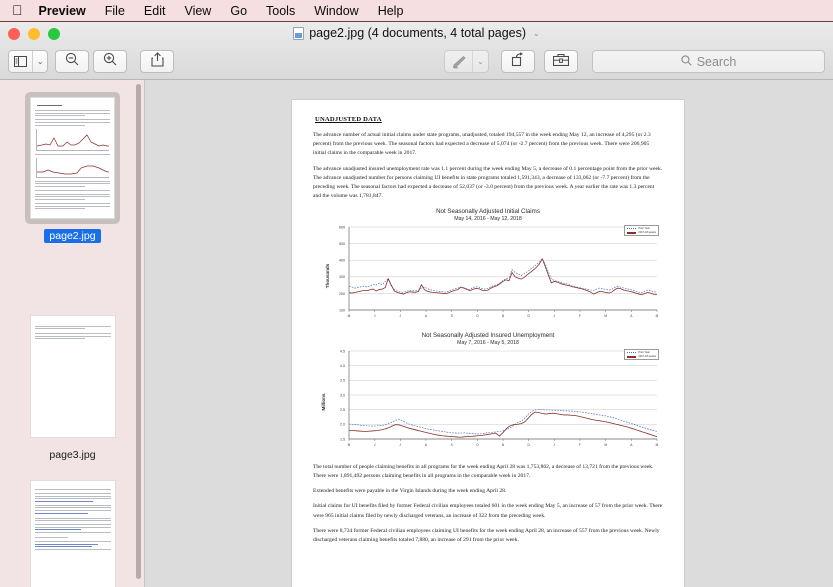 Image resolution: width=833 pixels, height=587 pixels. I want to click on thumbnail-item-page2: page2.jpg, so click(72, 167).